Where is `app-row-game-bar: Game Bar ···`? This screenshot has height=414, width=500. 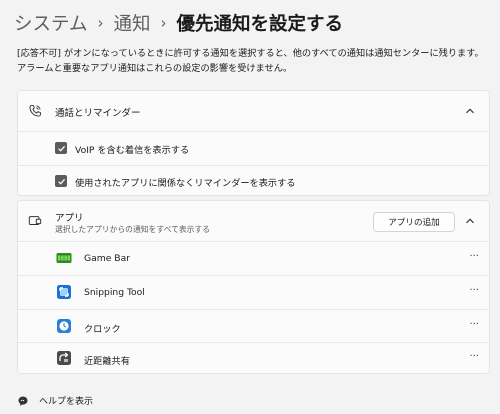
app-row-game-bar: Game Bar ··· is located at coordinates (253, 258).